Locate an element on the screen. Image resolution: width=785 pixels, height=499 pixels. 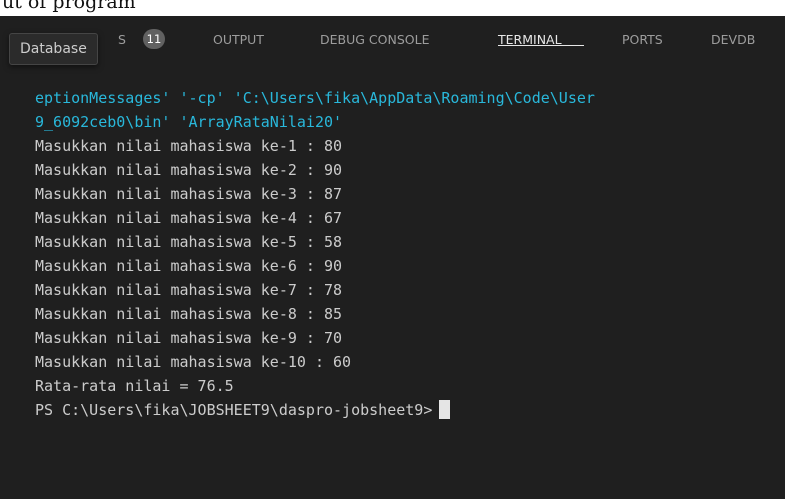
terminal-line: Masukkan nilai mahasiswa ke-2 : 90 is located at coordinates (189, 170).